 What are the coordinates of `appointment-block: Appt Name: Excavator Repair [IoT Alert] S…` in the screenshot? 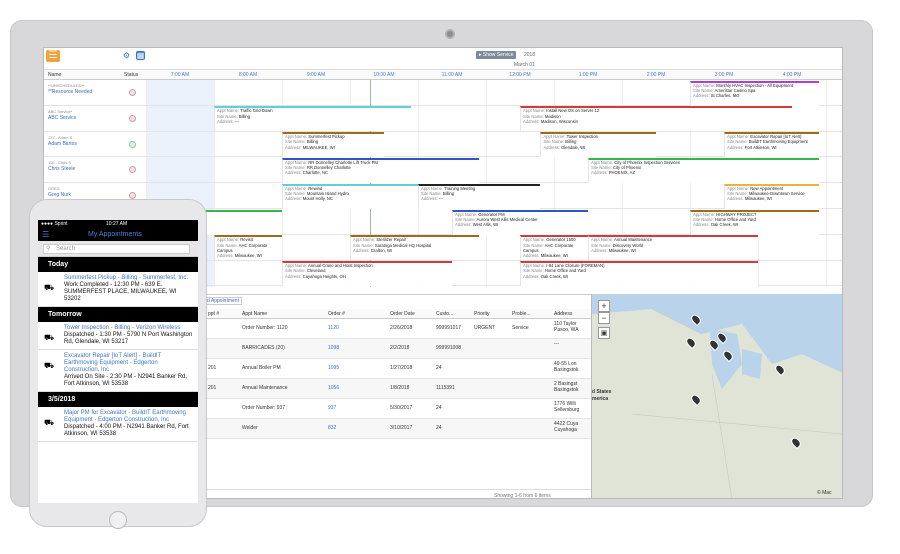 It's located at (772, 145).